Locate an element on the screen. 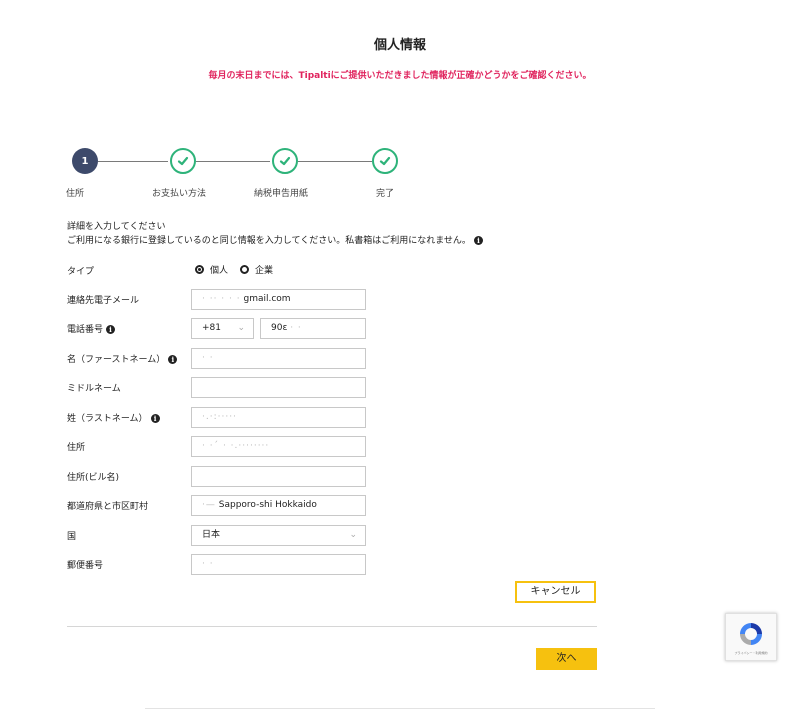 The width and height of the screenshot is (800, 714). cancel-button: キャンセル is located at coordinates (555, 592).